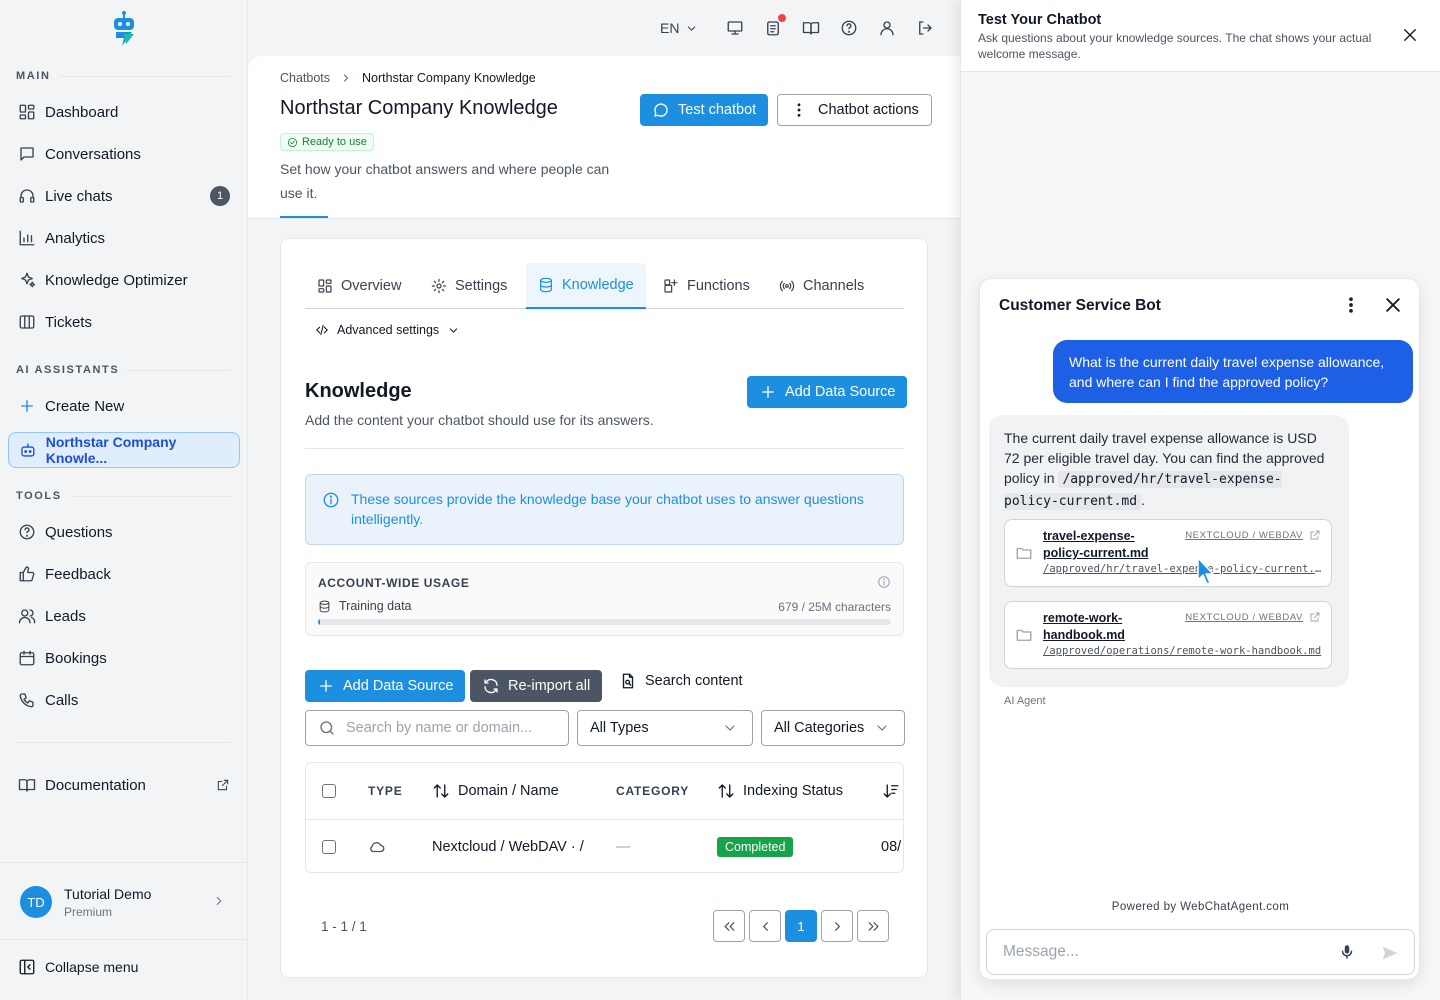 The height and width of the screenshot is (1000, 1440). I want to click on add-data-source-button: Add Data Source, so click(827, 392).